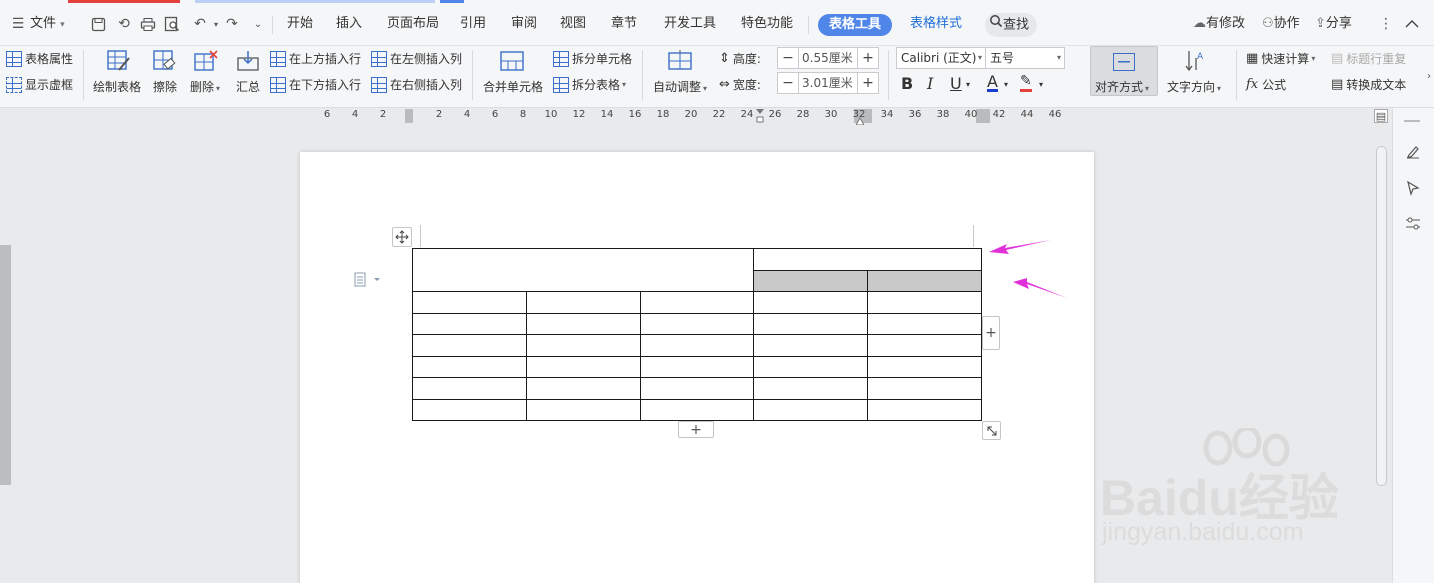 This screenshot has width=1434, height=583. Describe the element at coordinates (991, 333) in the screenshot. I see `add-column-button: +` at that location.